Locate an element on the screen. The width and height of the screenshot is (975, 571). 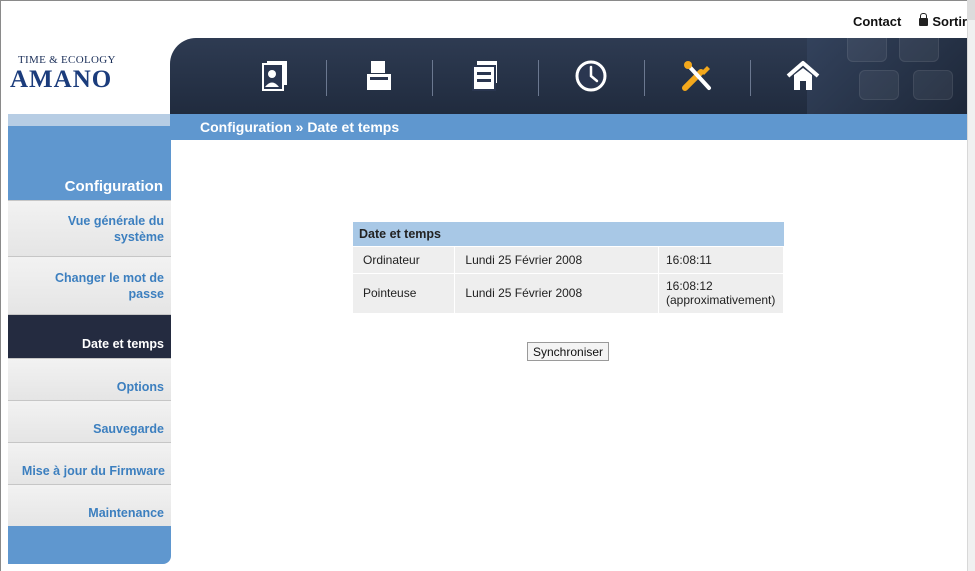
logout-link: Sortir is located at coordinates (943, 21).